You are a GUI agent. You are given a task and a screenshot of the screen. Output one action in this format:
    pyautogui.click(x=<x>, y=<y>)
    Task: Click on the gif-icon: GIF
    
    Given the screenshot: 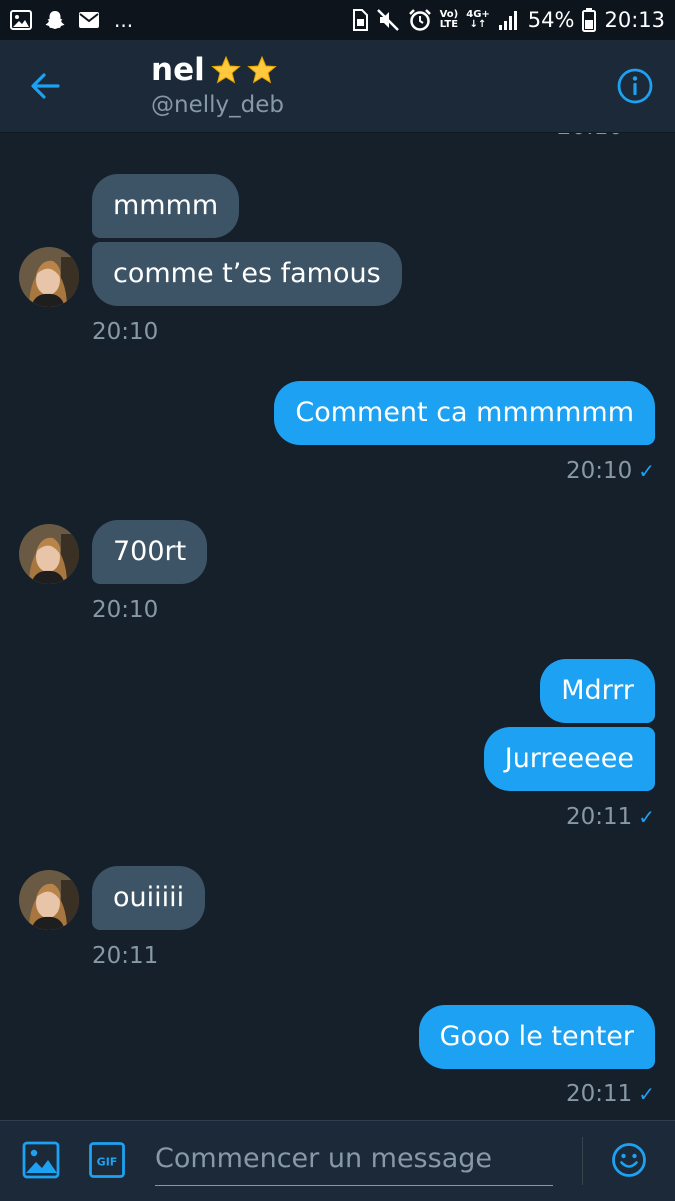 What is the action you would take?
    pyautogui.click(x=107, y=1160)
    